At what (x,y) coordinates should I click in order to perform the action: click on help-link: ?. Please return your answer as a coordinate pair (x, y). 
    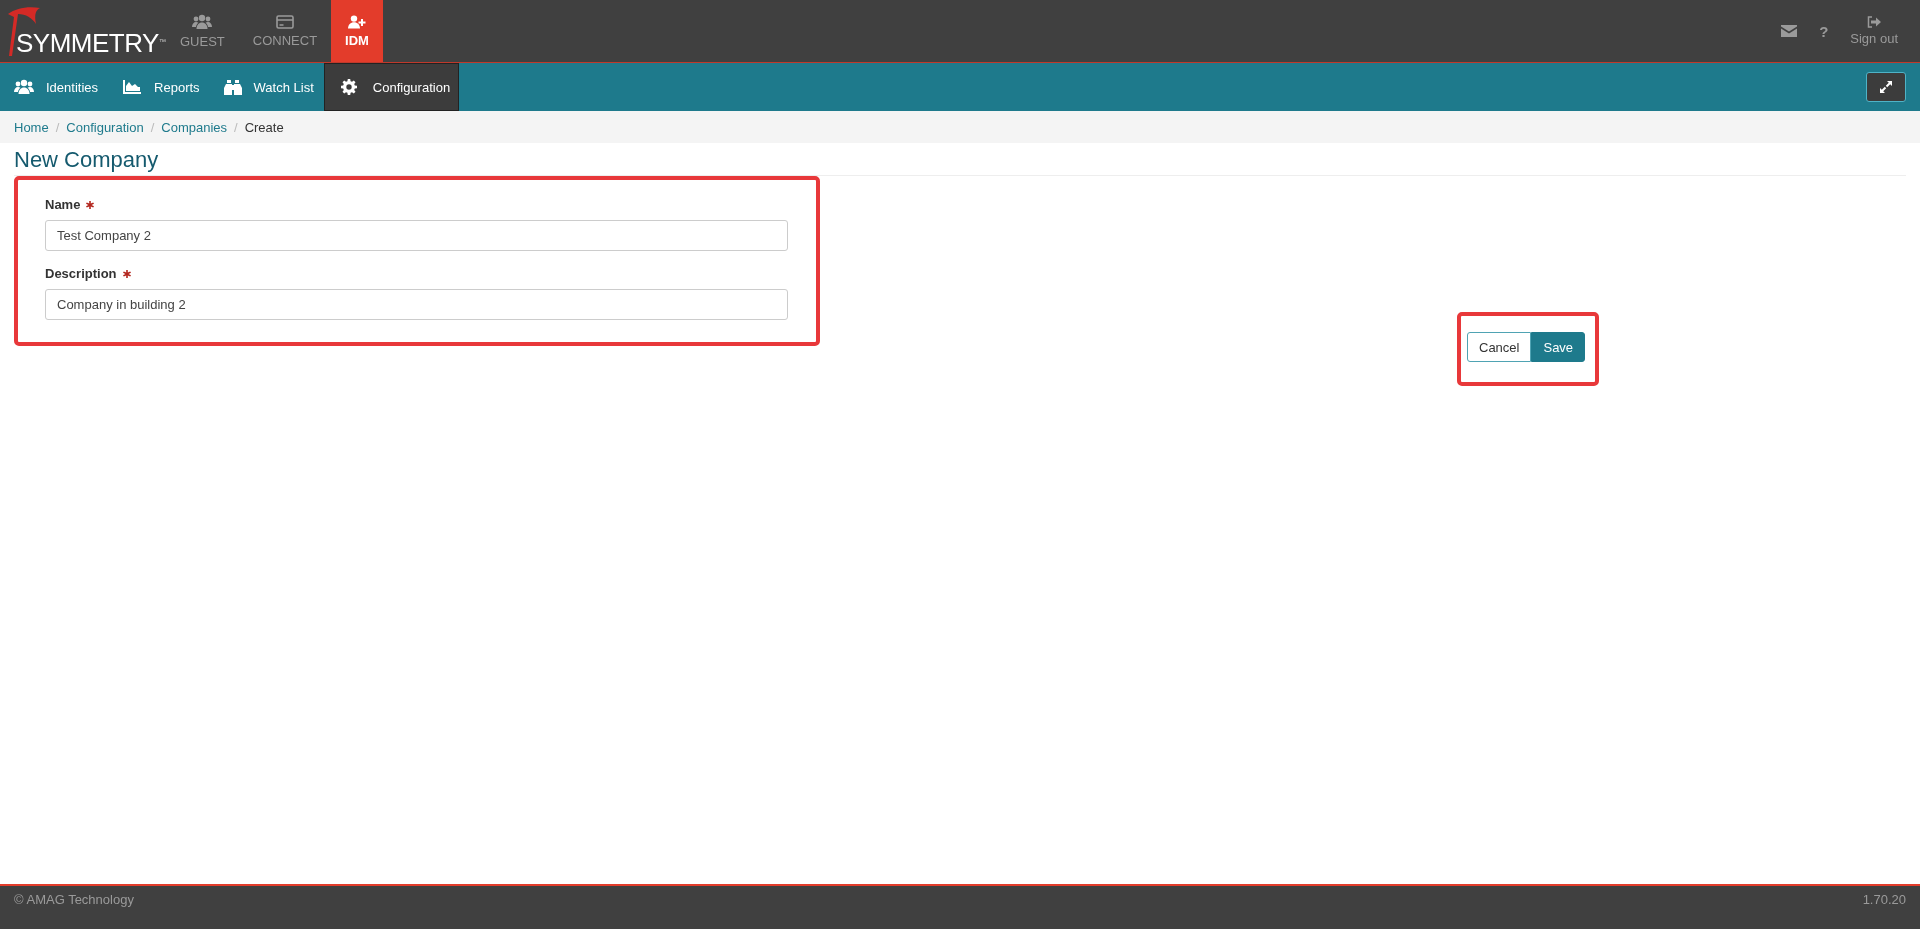
    Looking at the image, I should click on (1824, 31).